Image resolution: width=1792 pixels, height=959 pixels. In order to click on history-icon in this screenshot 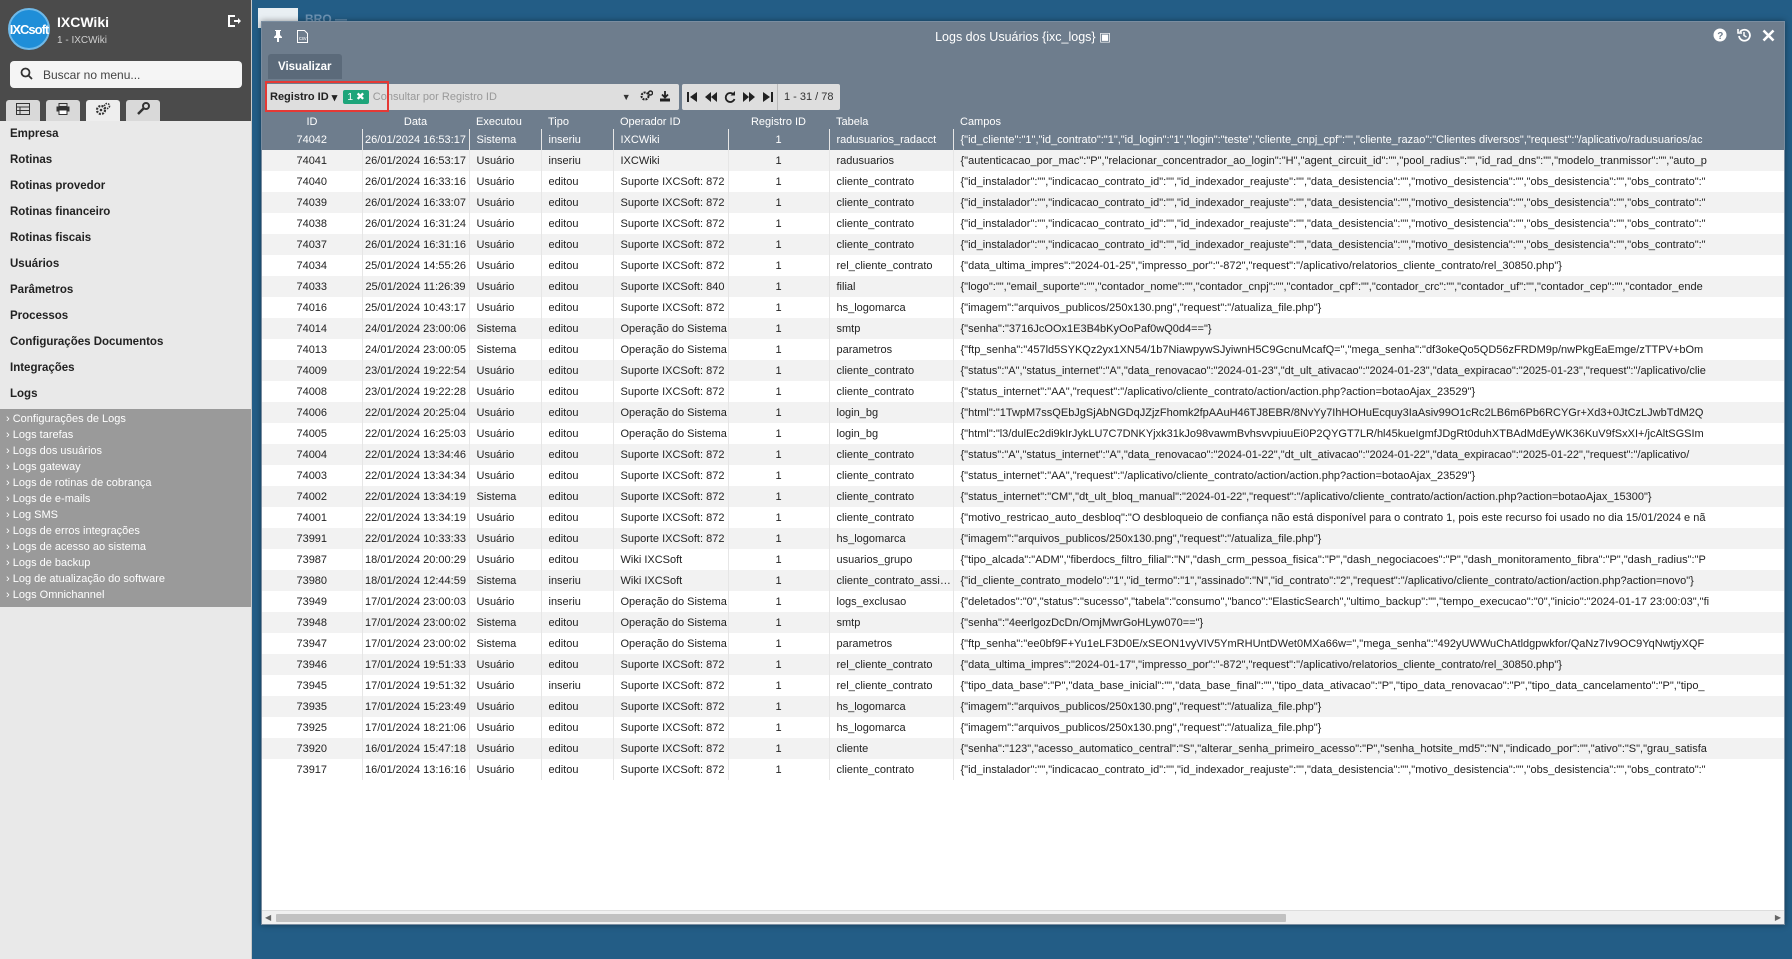, I will do `click(1744, 35)`.